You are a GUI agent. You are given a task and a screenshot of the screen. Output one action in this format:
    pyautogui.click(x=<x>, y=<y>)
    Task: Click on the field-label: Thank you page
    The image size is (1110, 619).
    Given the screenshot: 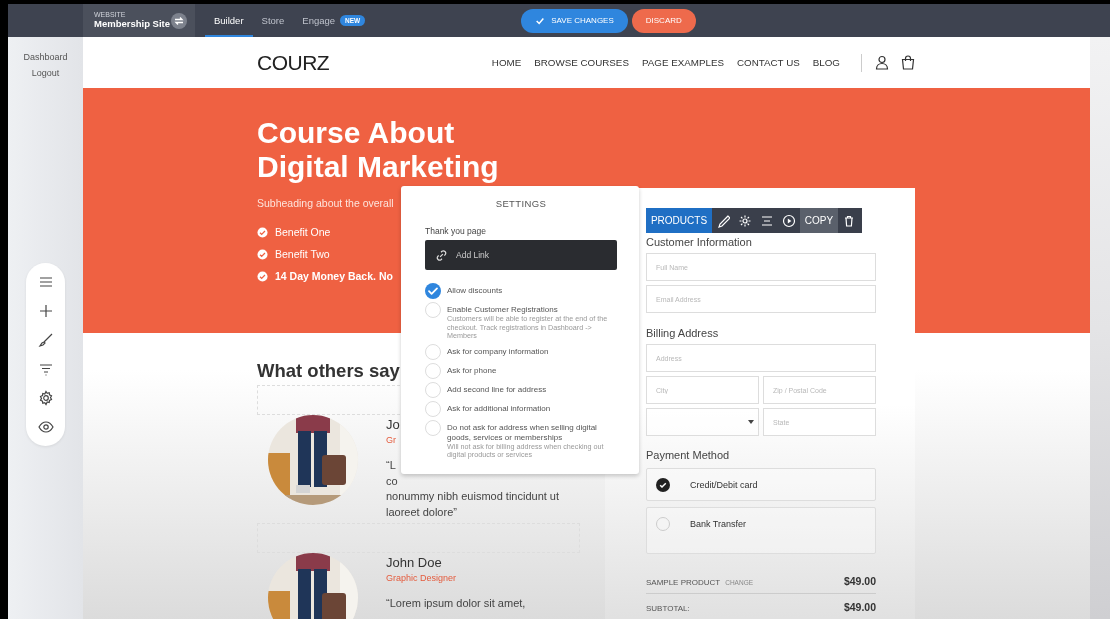 What is the action you would take?
    pyautogui.click(x=456, y=231)
    